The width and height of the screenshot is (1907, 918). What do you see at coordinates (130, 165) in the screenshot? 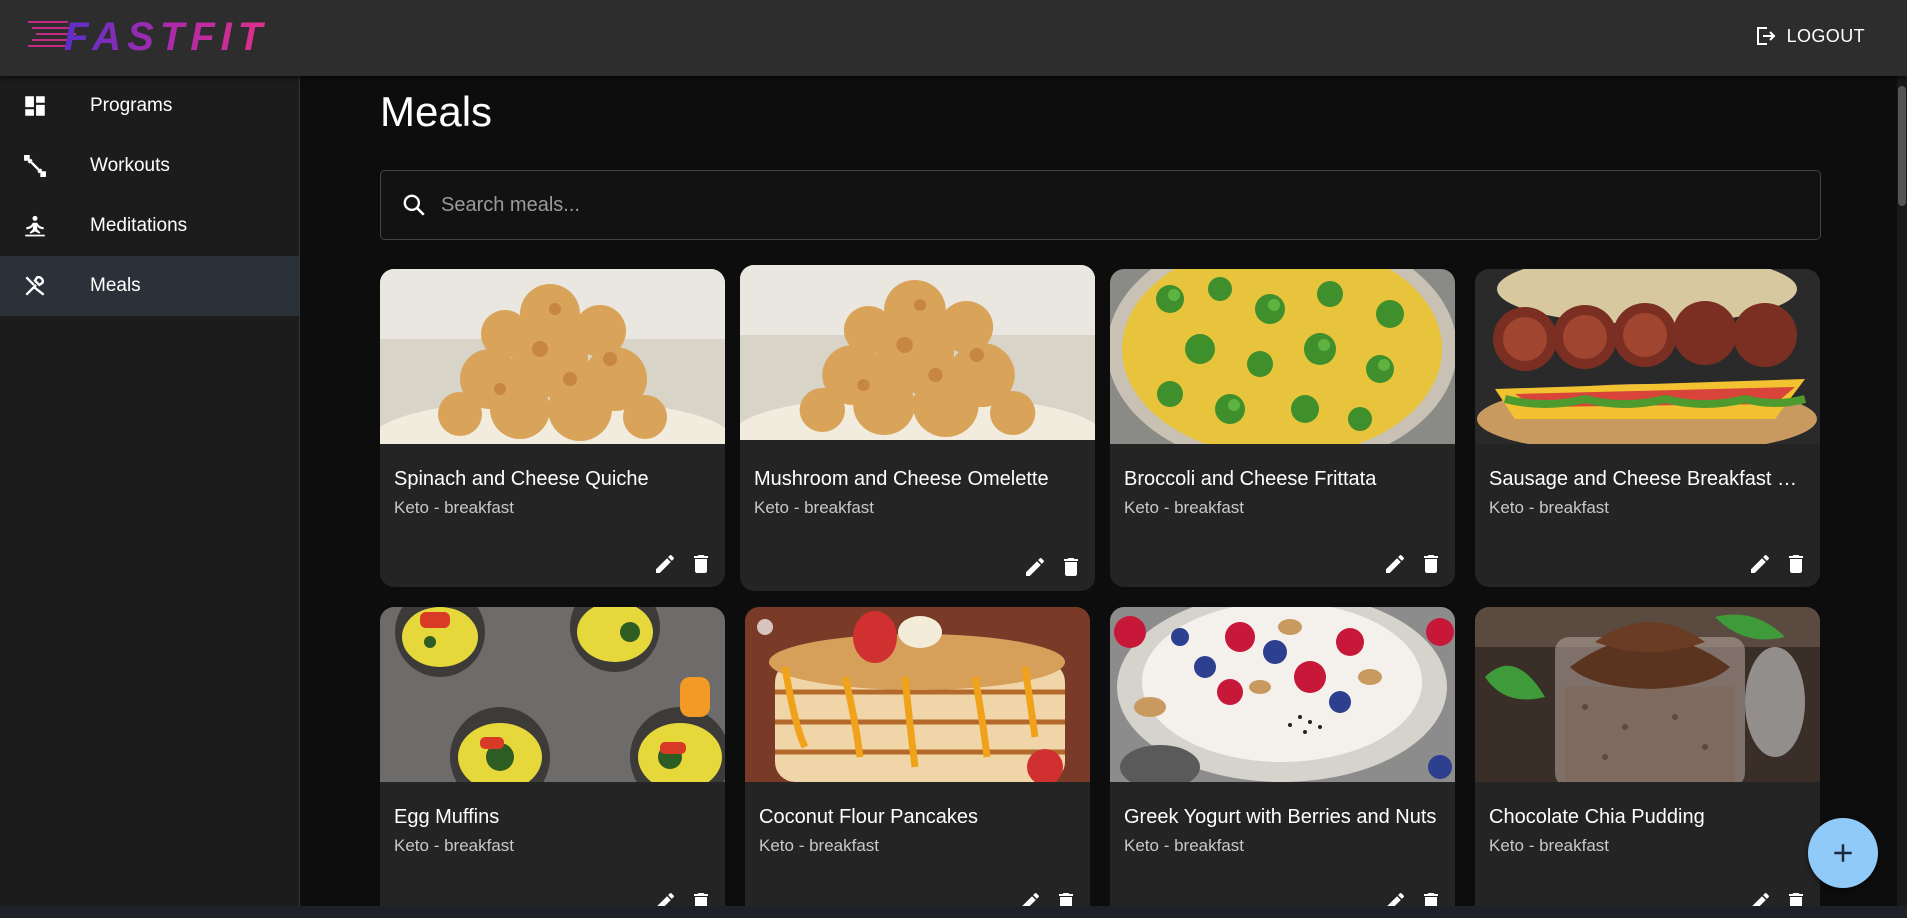
I see `sidebar-item-label: Workouts` at bounding box center [130, 165].